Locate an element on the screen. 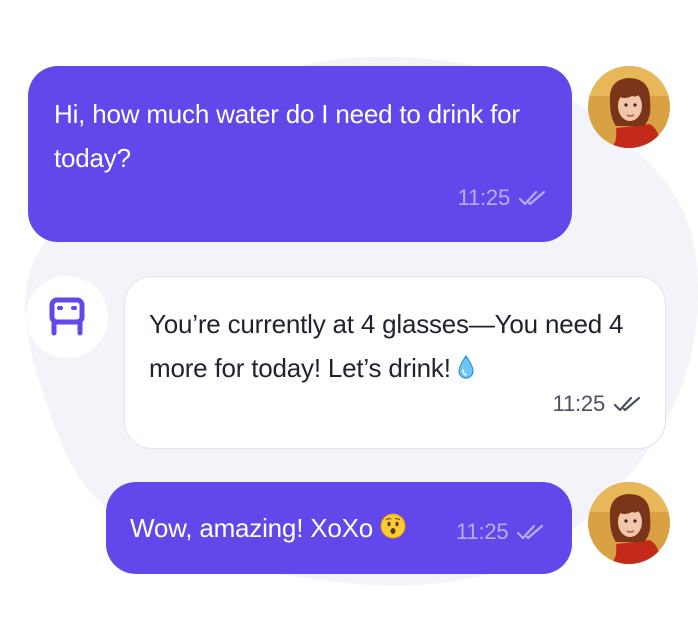 This screenshot has width=698, height=640. user-message-bubble: Wow, amazing! XoXo 11:25 is located at coordinates (339, 528).